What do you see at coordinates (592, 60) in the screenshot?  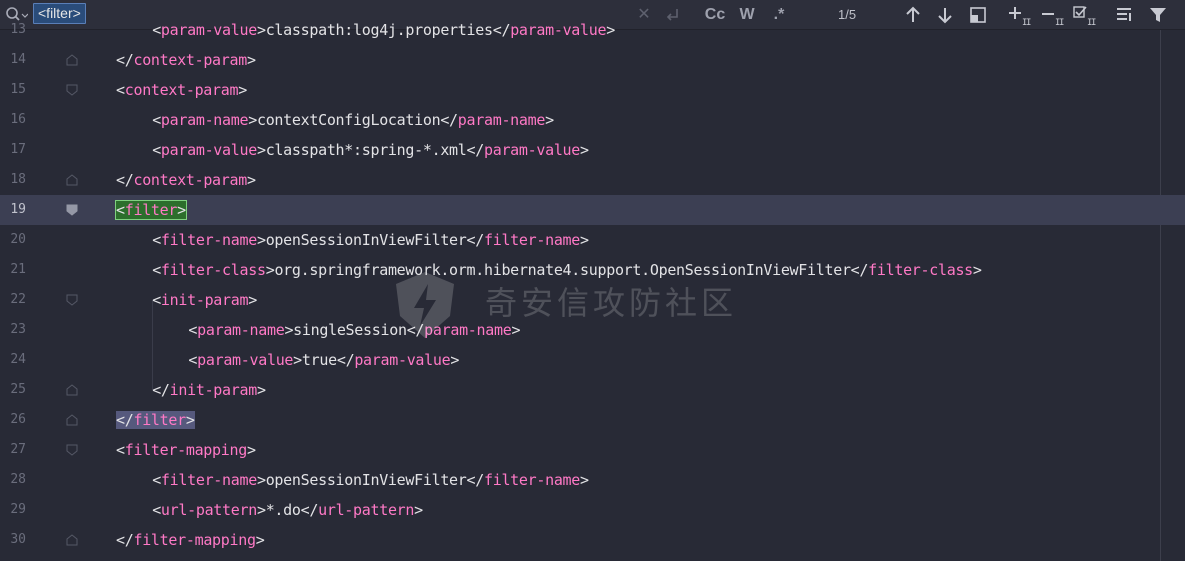 I see `code-line: 14 </context-param>` at bounding box center [592, 60].